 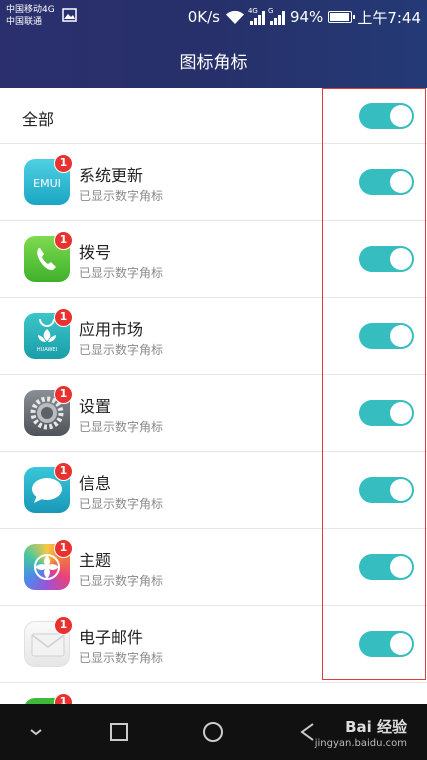 What do you see at coordinates (213, 182) in the screenshot?
I see `app-row-system-update: EMUI 1 系统更新 已显示数字角标` at bounding box center [213, 182].